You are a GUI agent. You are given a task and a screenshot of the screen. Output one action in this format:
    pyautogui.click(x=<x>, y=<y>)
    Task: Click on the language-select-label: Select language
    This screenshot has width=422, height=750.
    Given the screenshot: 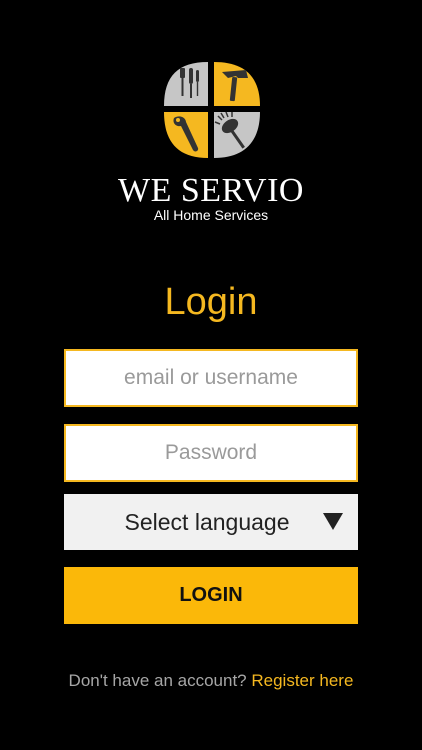 What is the action you would take?
    pyautogui.click(x=207, y=522)
    